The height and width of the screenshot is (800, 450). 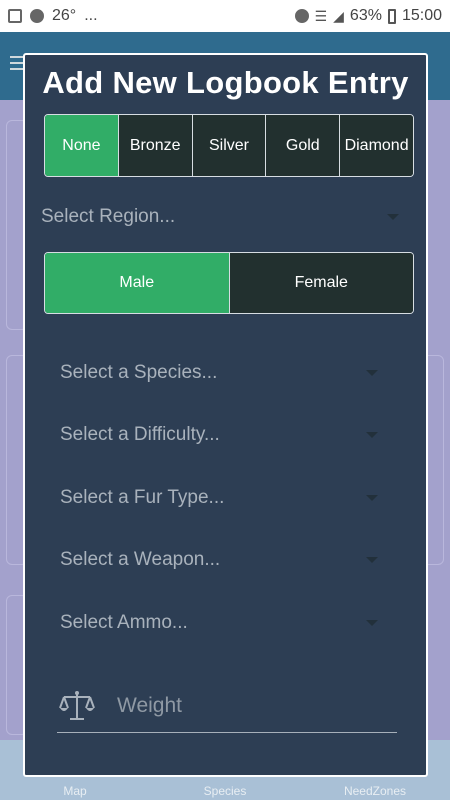 What do you see at coordinates (376, 145) in the screenshot?
I see `medal-option-diamond: Diamond` at bounding box center [376, 145].